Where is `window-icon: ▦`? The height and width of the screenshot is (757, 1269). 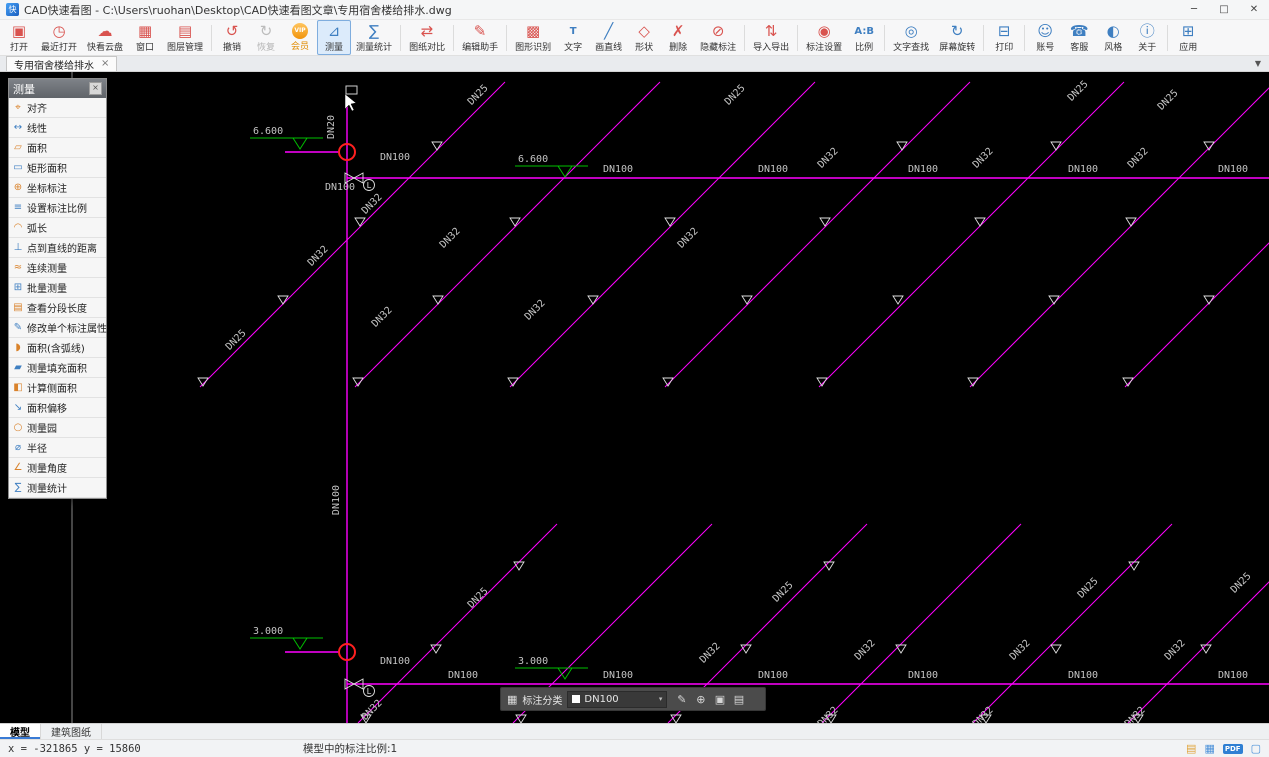
window-icon: ▦ is located at coordinates (145, 30).